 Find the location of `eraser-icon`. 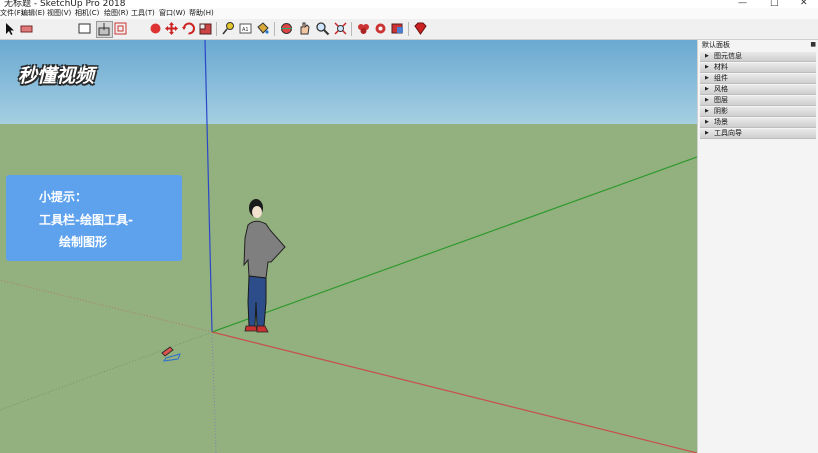

eraser-icon is located at coordinates (26, 28).